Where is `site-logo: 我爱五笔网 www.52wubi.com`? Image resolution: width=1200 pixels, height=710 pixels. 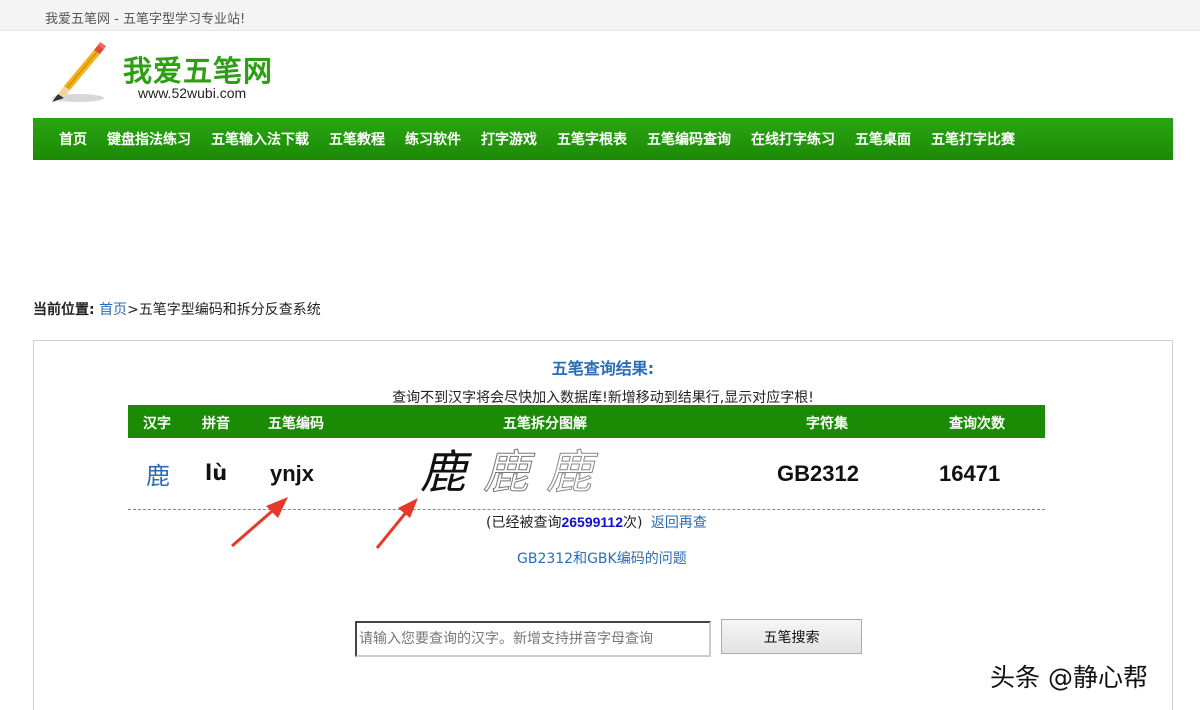
site-logo: 我爱五笔网 www.52wubi.com is located at coordinates (173, 75).